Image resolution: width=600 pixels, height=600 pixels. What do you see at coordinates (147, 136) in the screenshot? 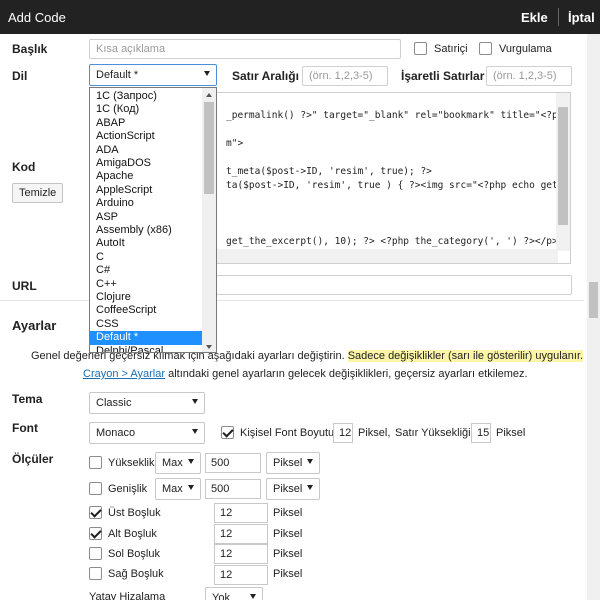
I see `language-option: ActionScript` at bounding box center [147, 136].